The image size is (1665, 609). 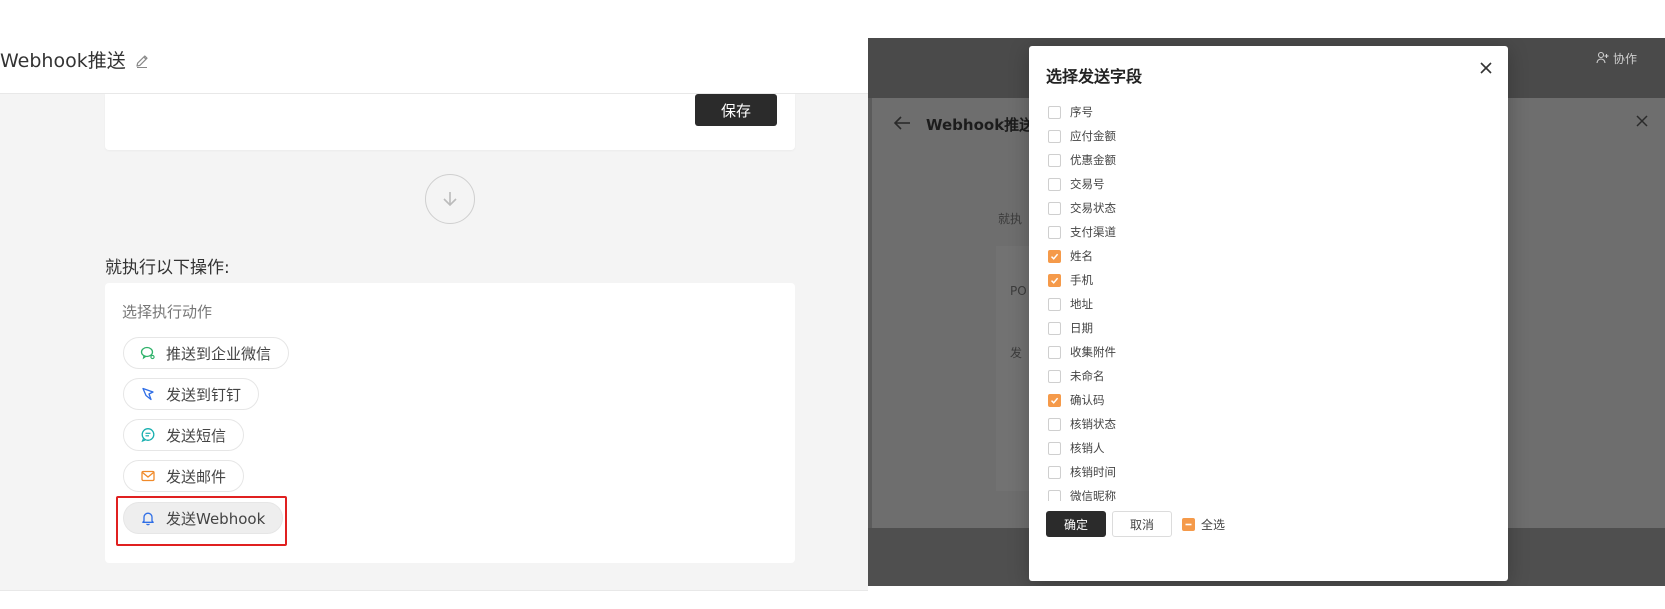 I want to click on field-option: 核销时间, so click(x=1082, y=472).